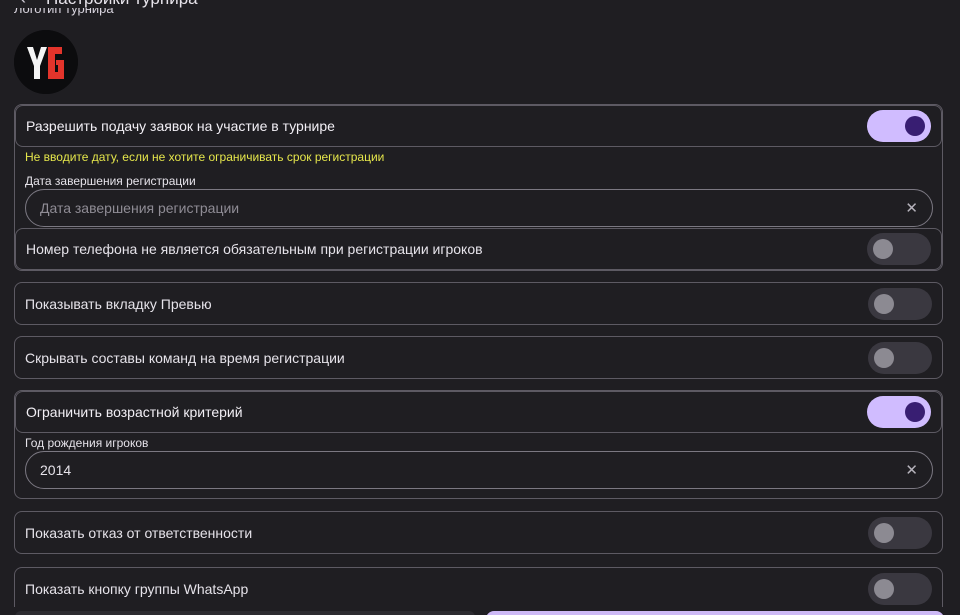 This screenshot has height=615, width=960. I want to click on disclaimer-row: Показать отказ от ответственности, so click(478, 533).